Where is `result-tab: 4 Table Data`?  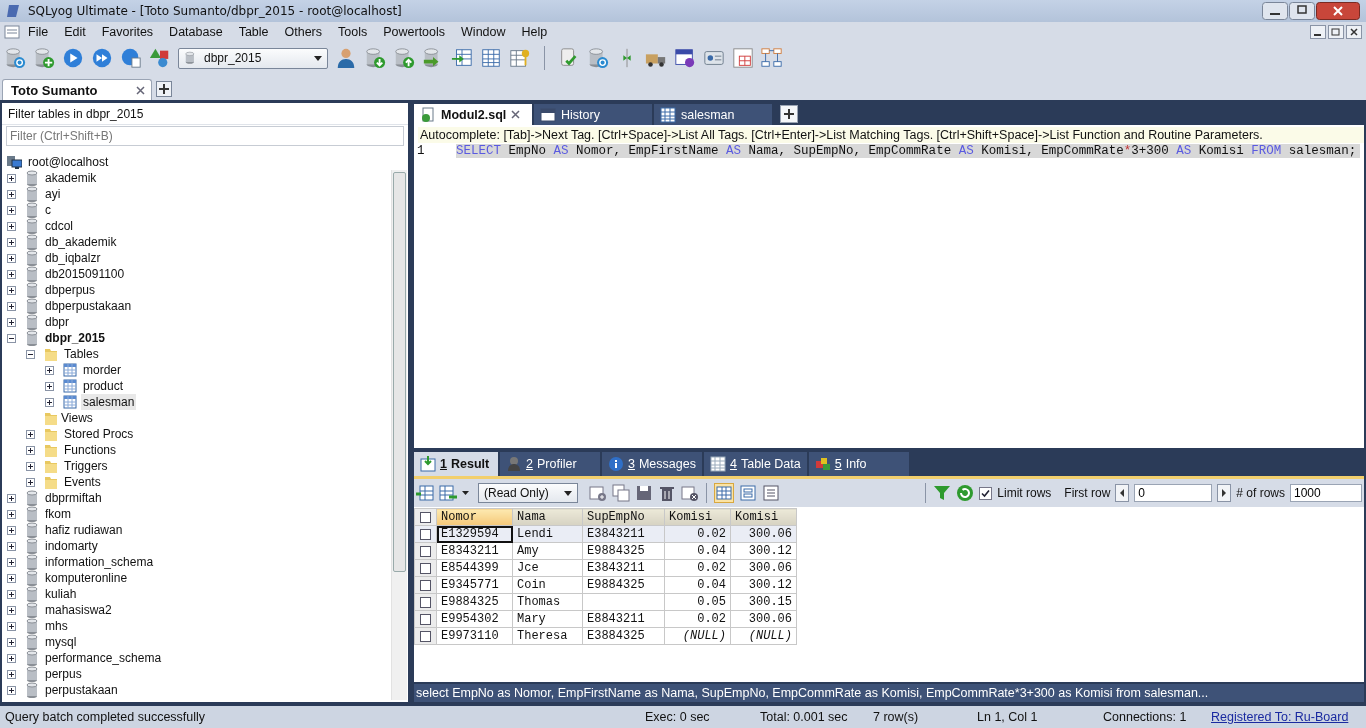
result-tab: 4 Table Data is located at coordinates (755, 464).